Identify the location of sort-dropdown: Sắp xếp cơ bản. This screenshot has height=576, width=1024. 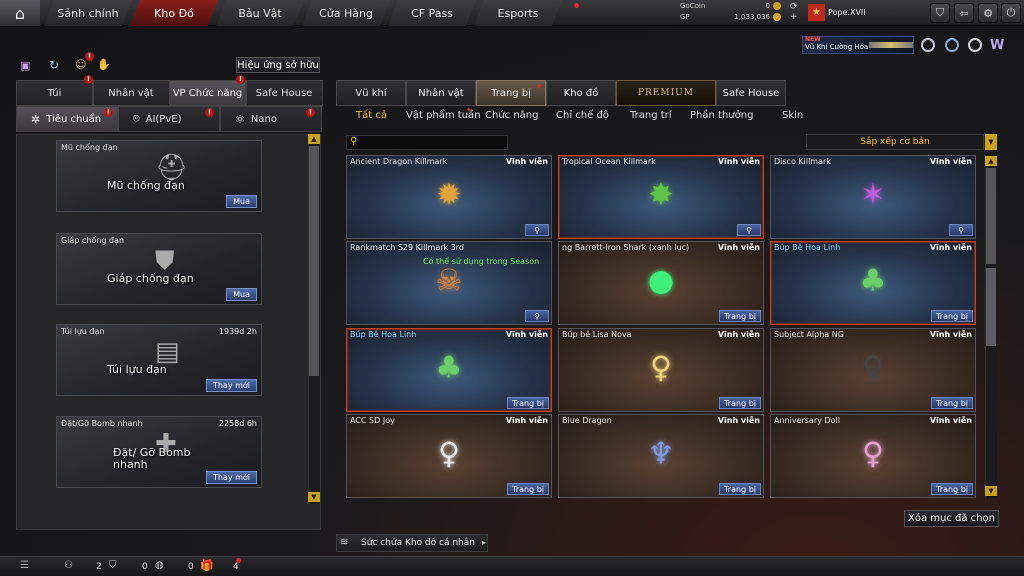
(895, 142).